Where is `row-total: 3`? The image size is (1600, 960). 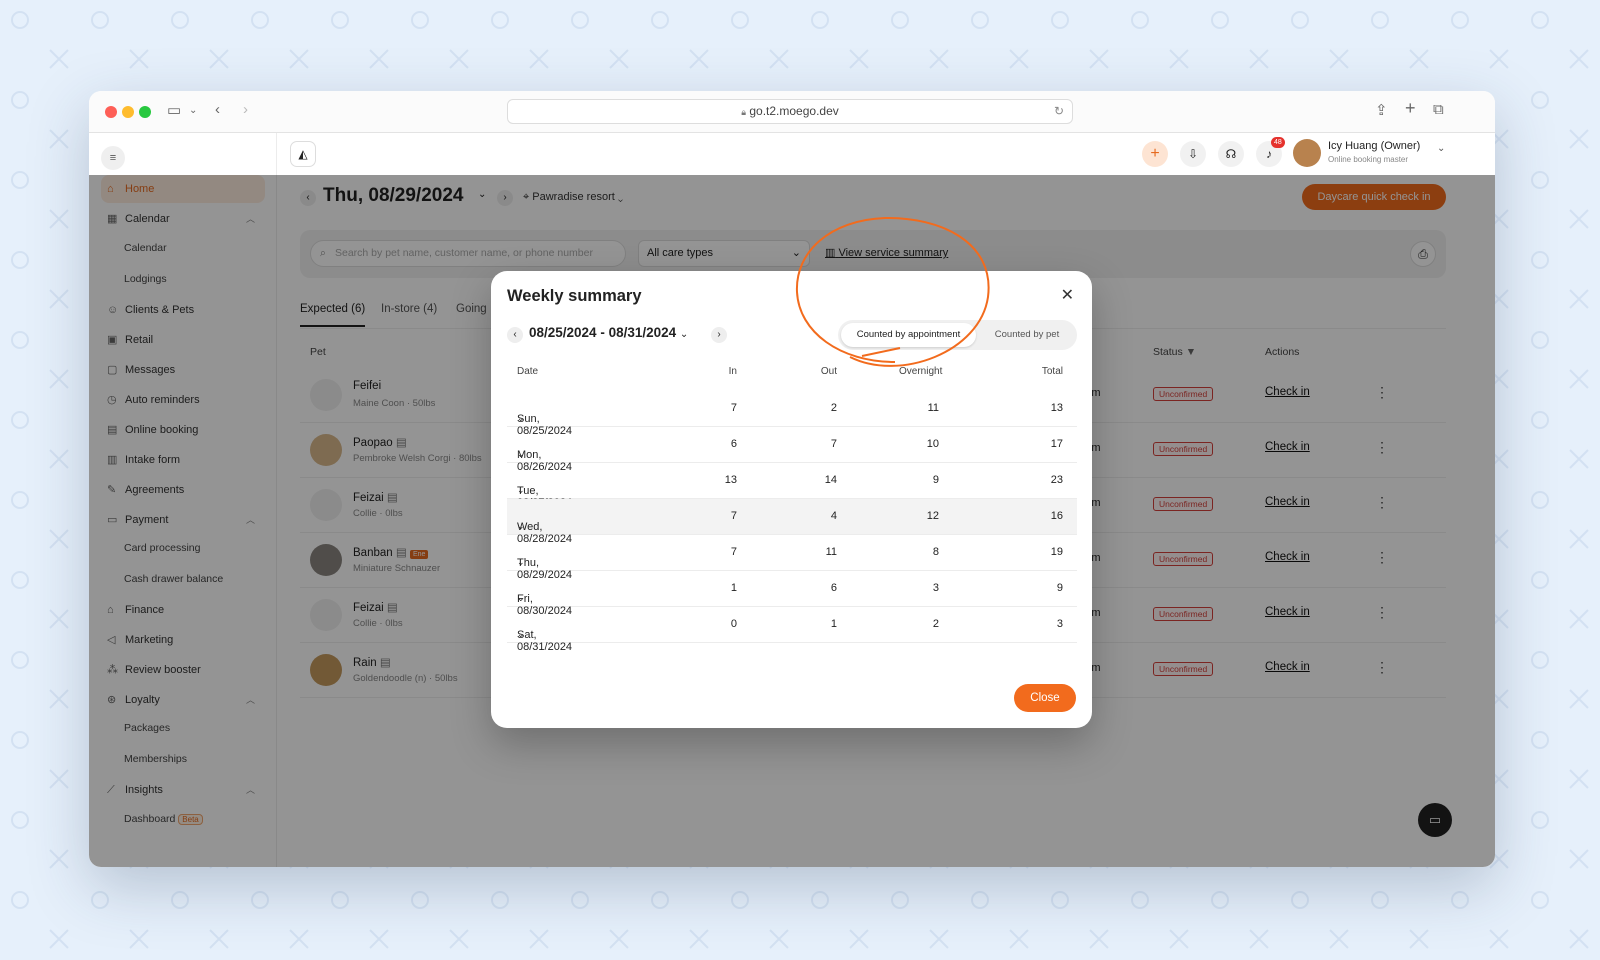 row-total: 3 is located at coordinates (1059, 624).